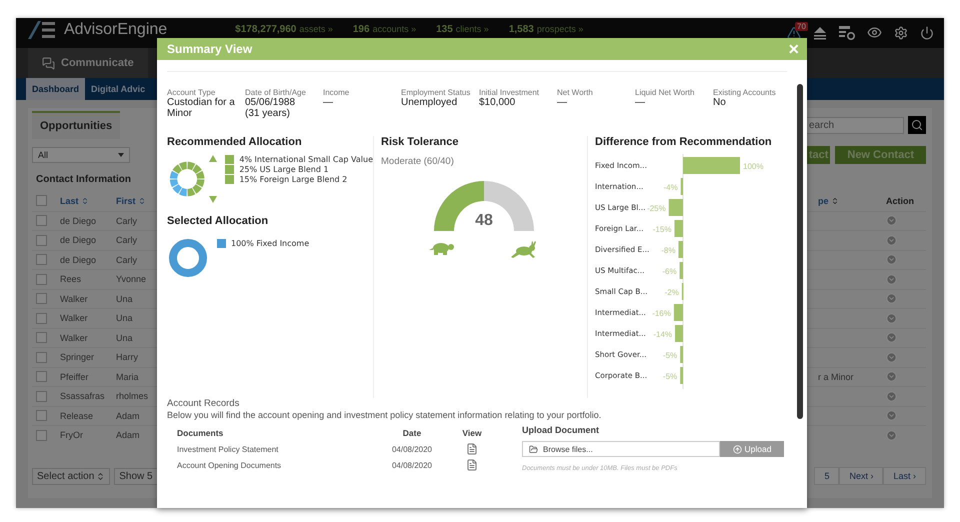  Describe the element at coordinates (670, 187) in the screenshot. I see `value-label: -4%` at that location.